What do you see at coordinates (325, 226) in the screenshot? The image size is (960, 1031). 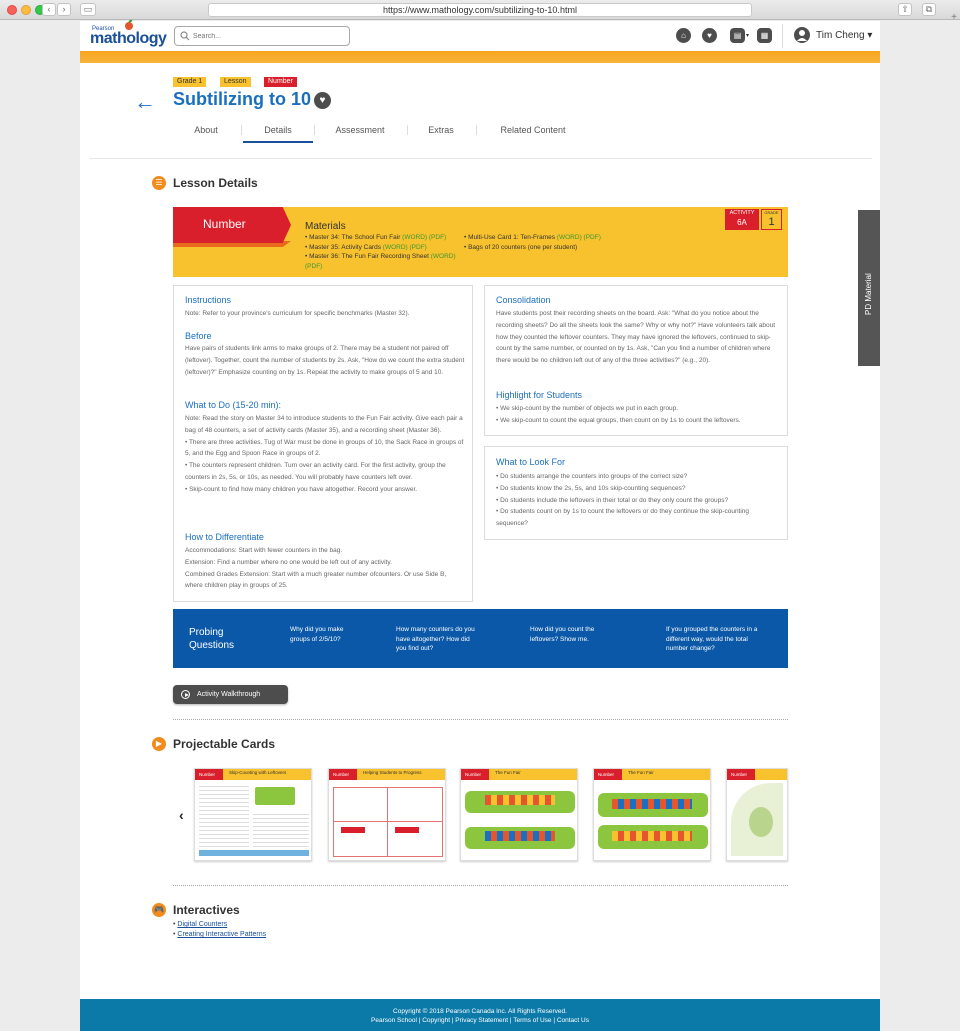 I see `materials-title: Materials` at bounding box center [325, 226].